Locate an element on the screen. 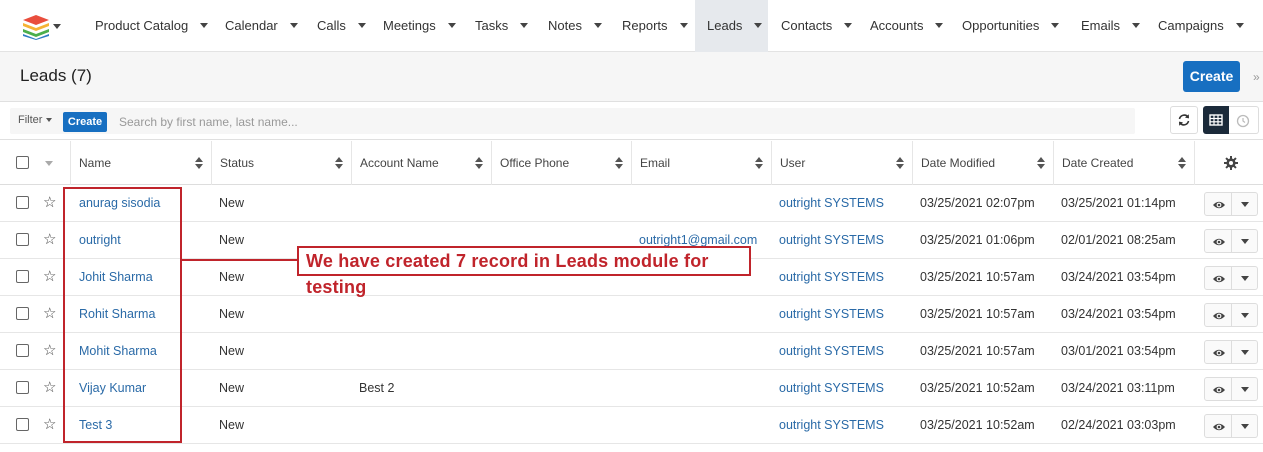 The image size is (1263, 452). nav-item-label: Notes is located at coordinates (565, 25).